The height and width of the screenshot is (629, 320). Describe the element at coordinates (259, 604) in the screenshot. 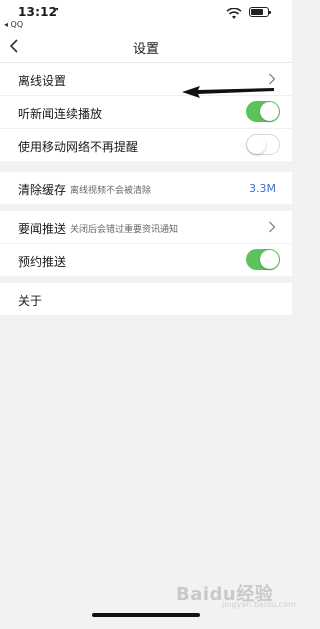

I see `baidu-watermark-url: jingyan.baidu.com` at that location.